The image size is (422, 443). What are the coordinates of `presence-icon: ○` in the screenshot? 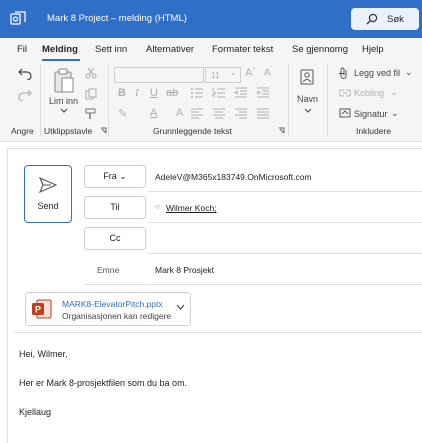 It's located at (157, 206).